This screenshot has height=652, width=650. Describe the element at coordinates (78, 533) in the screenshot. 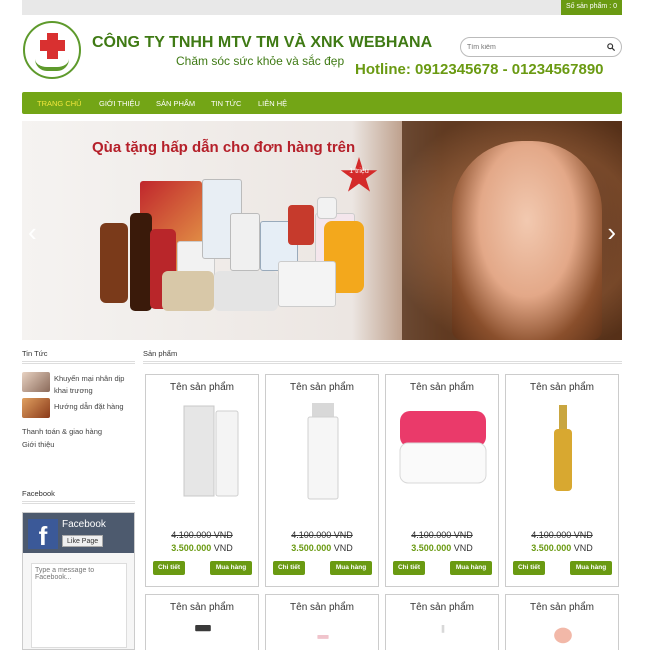

I see `facebook-header: f Facebook Like Page` at that location.